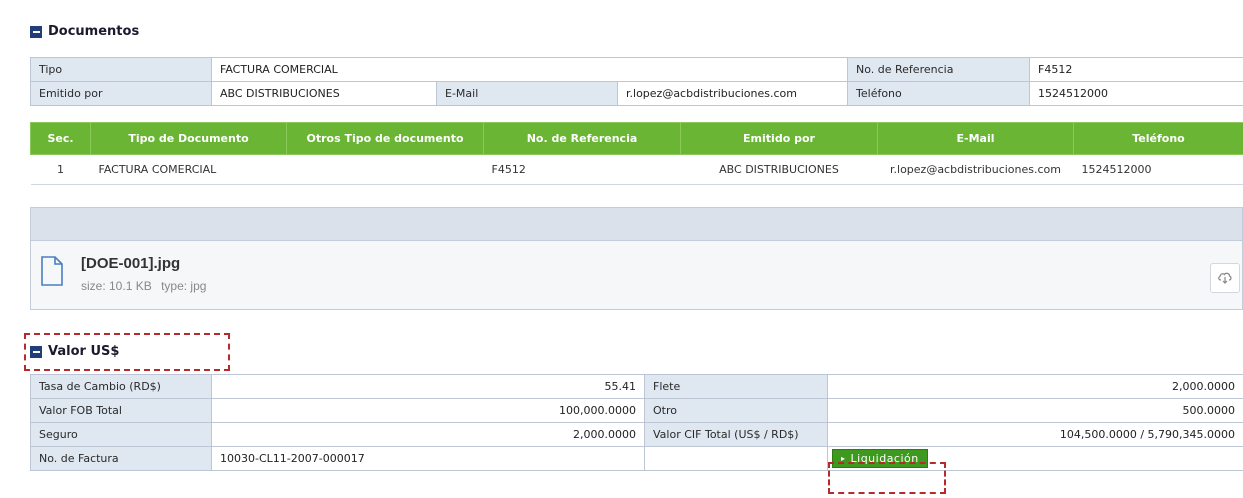 This screenshot has width=1243, height=498. I want to click on download-button, so click(1225, 278).